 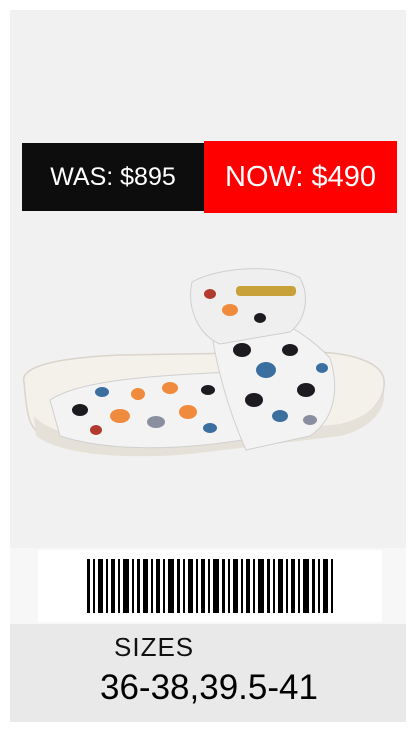 I want to click on barcode-strip, so click(x=208, y=586).